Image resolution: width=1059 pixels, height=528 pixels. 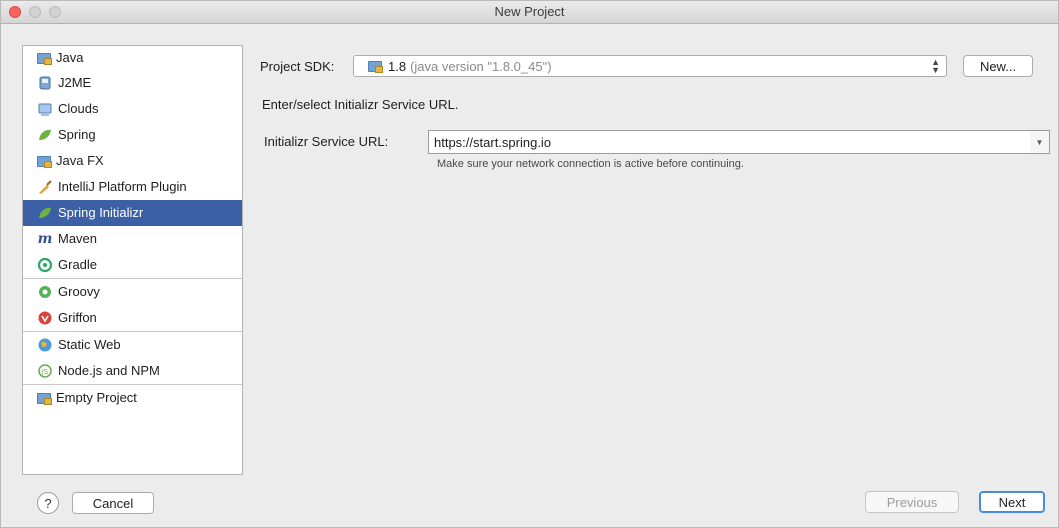 What do you see at coordinates (132, 292) in the screenshot?
I see `sidebar-item-groovy: Groovy` at bounding box center [132, 292].